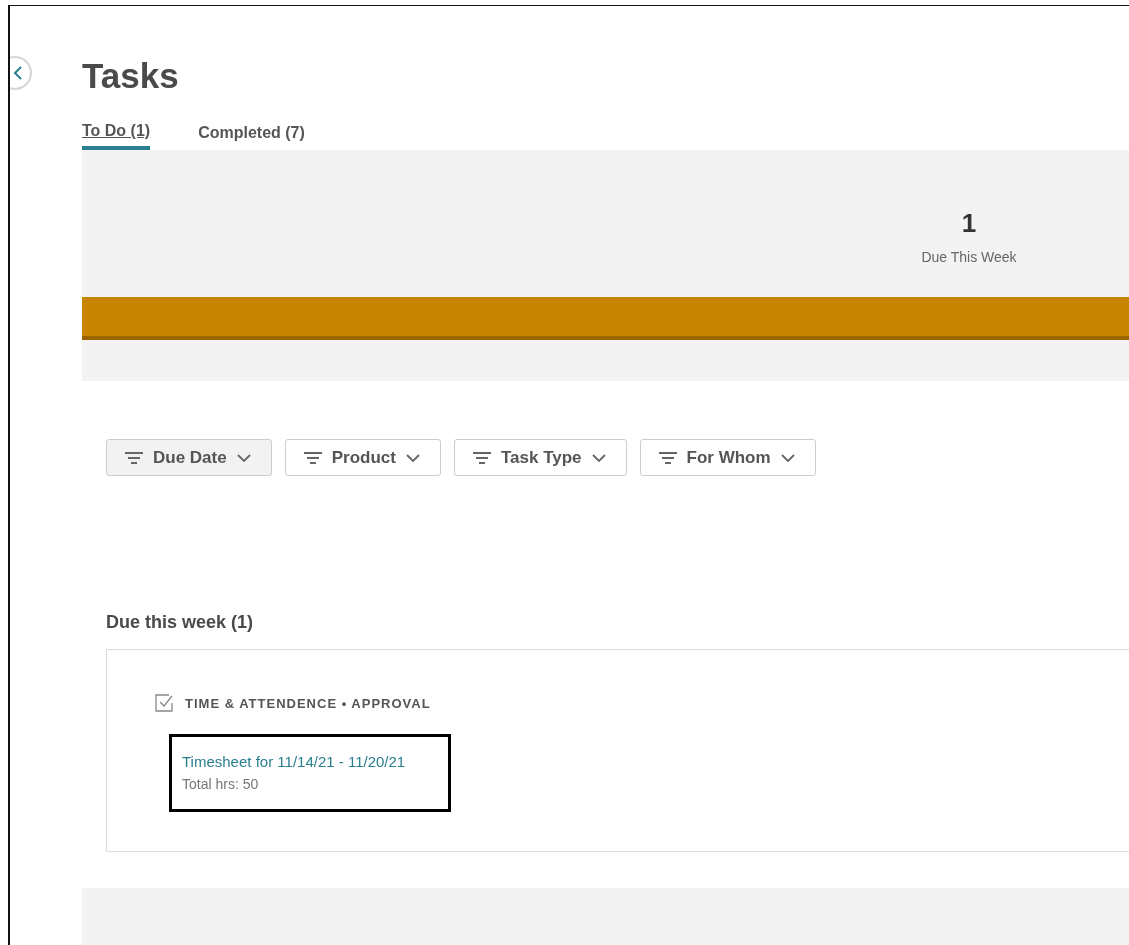  What do you see at coordinates (164, 703) in the screenshot?
I see `checkbox-icon` at bounding box center [164, 703].